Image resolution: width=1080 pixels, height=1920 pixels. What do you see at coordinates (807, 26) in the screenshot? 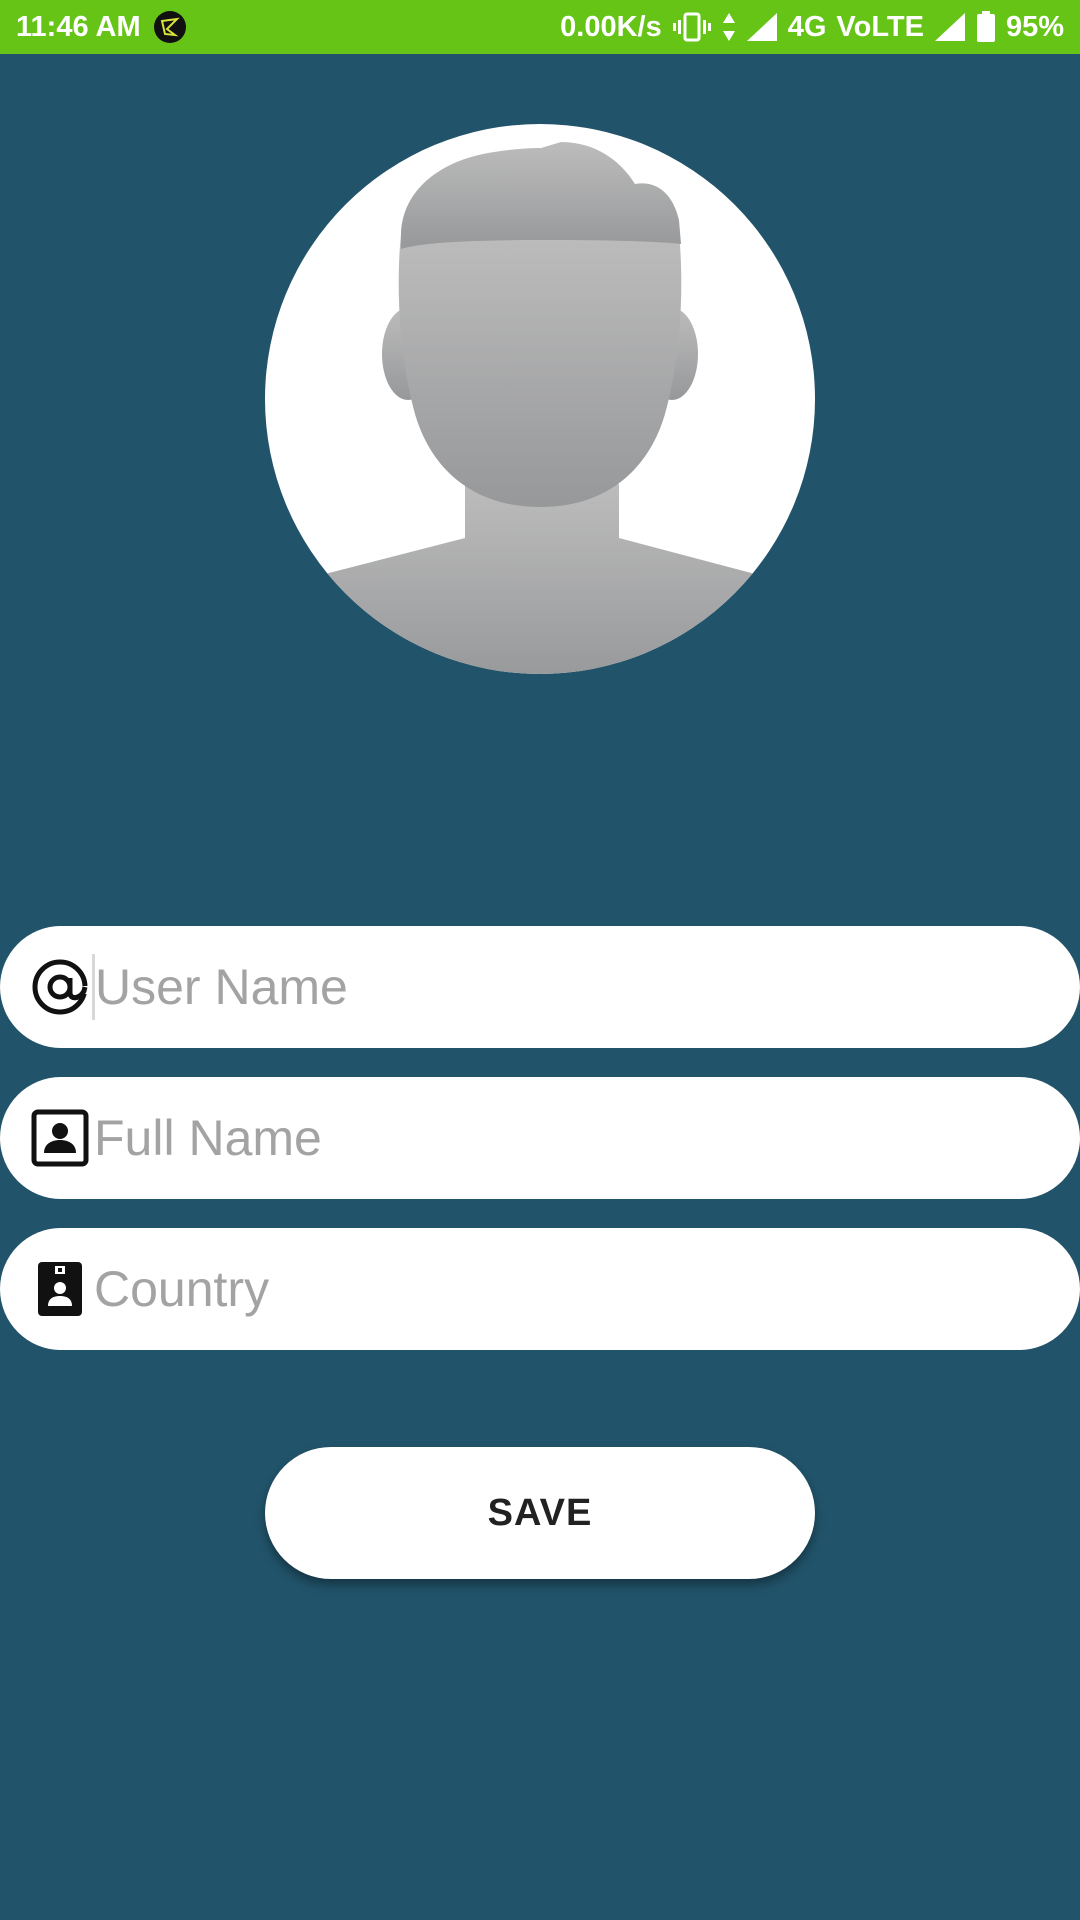
I see `network-type: 4G` at bounding box center [807, 26].